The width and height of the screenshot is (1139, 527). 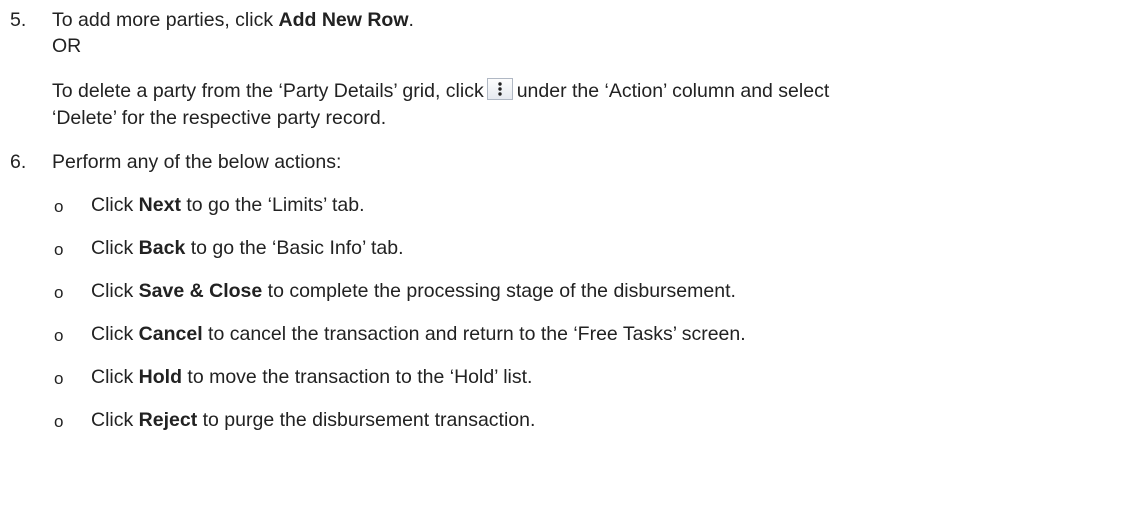 What do you see at coordinates (159, 205) in the screenshot?
I see `next-label: Next` at bounding box center [159, 205].